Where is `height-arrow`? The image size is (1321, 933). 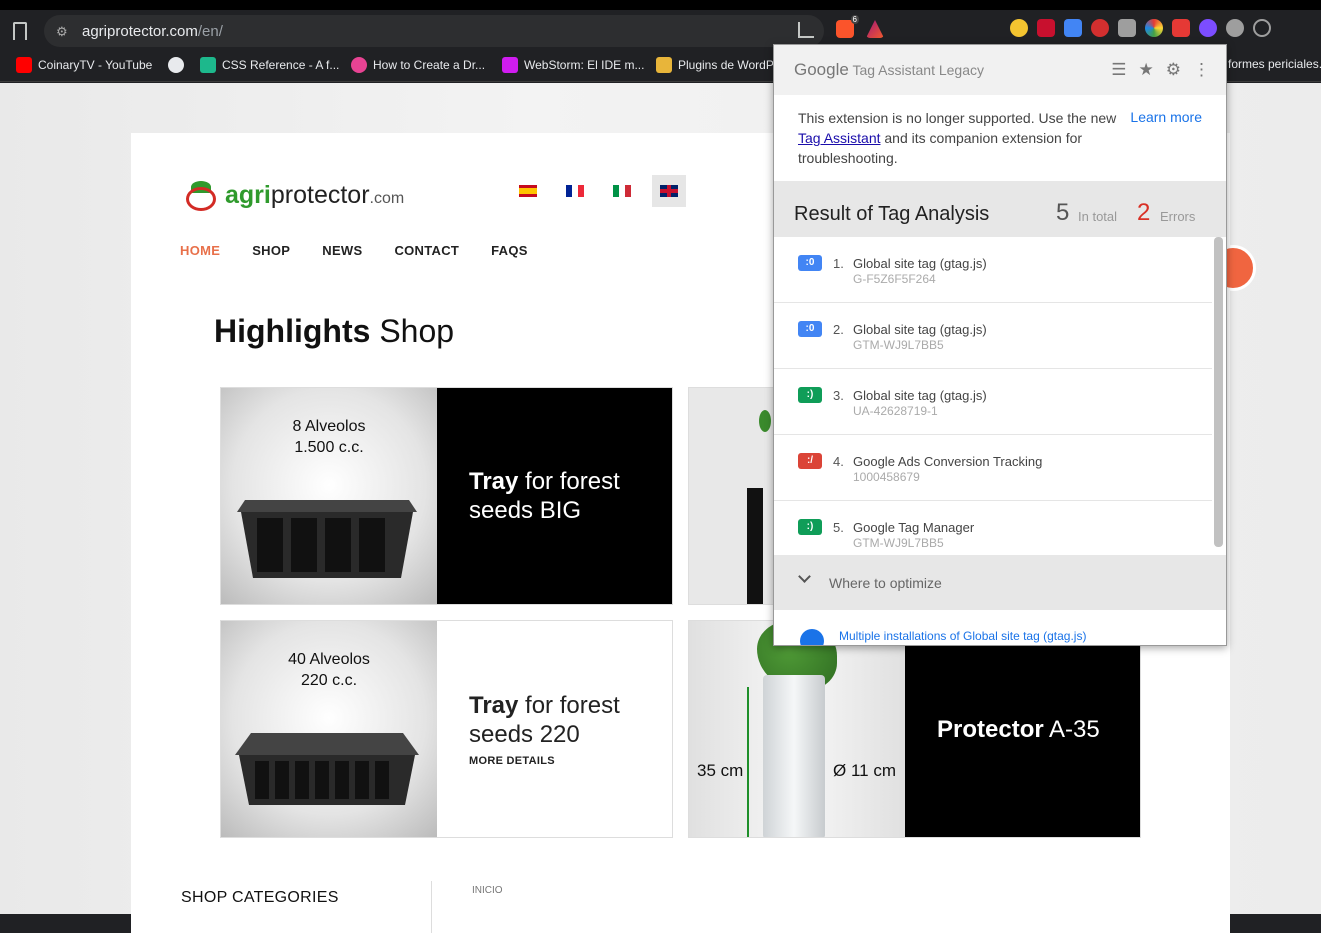 height-arrow is located at coordinates (748, 762).